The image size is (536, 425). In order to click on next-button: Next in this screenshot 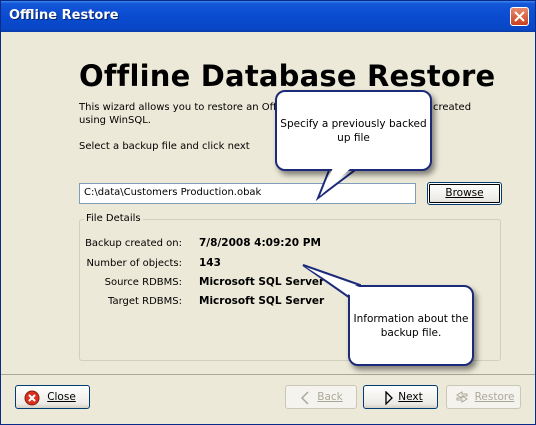, I will do `click(400, 397)`.